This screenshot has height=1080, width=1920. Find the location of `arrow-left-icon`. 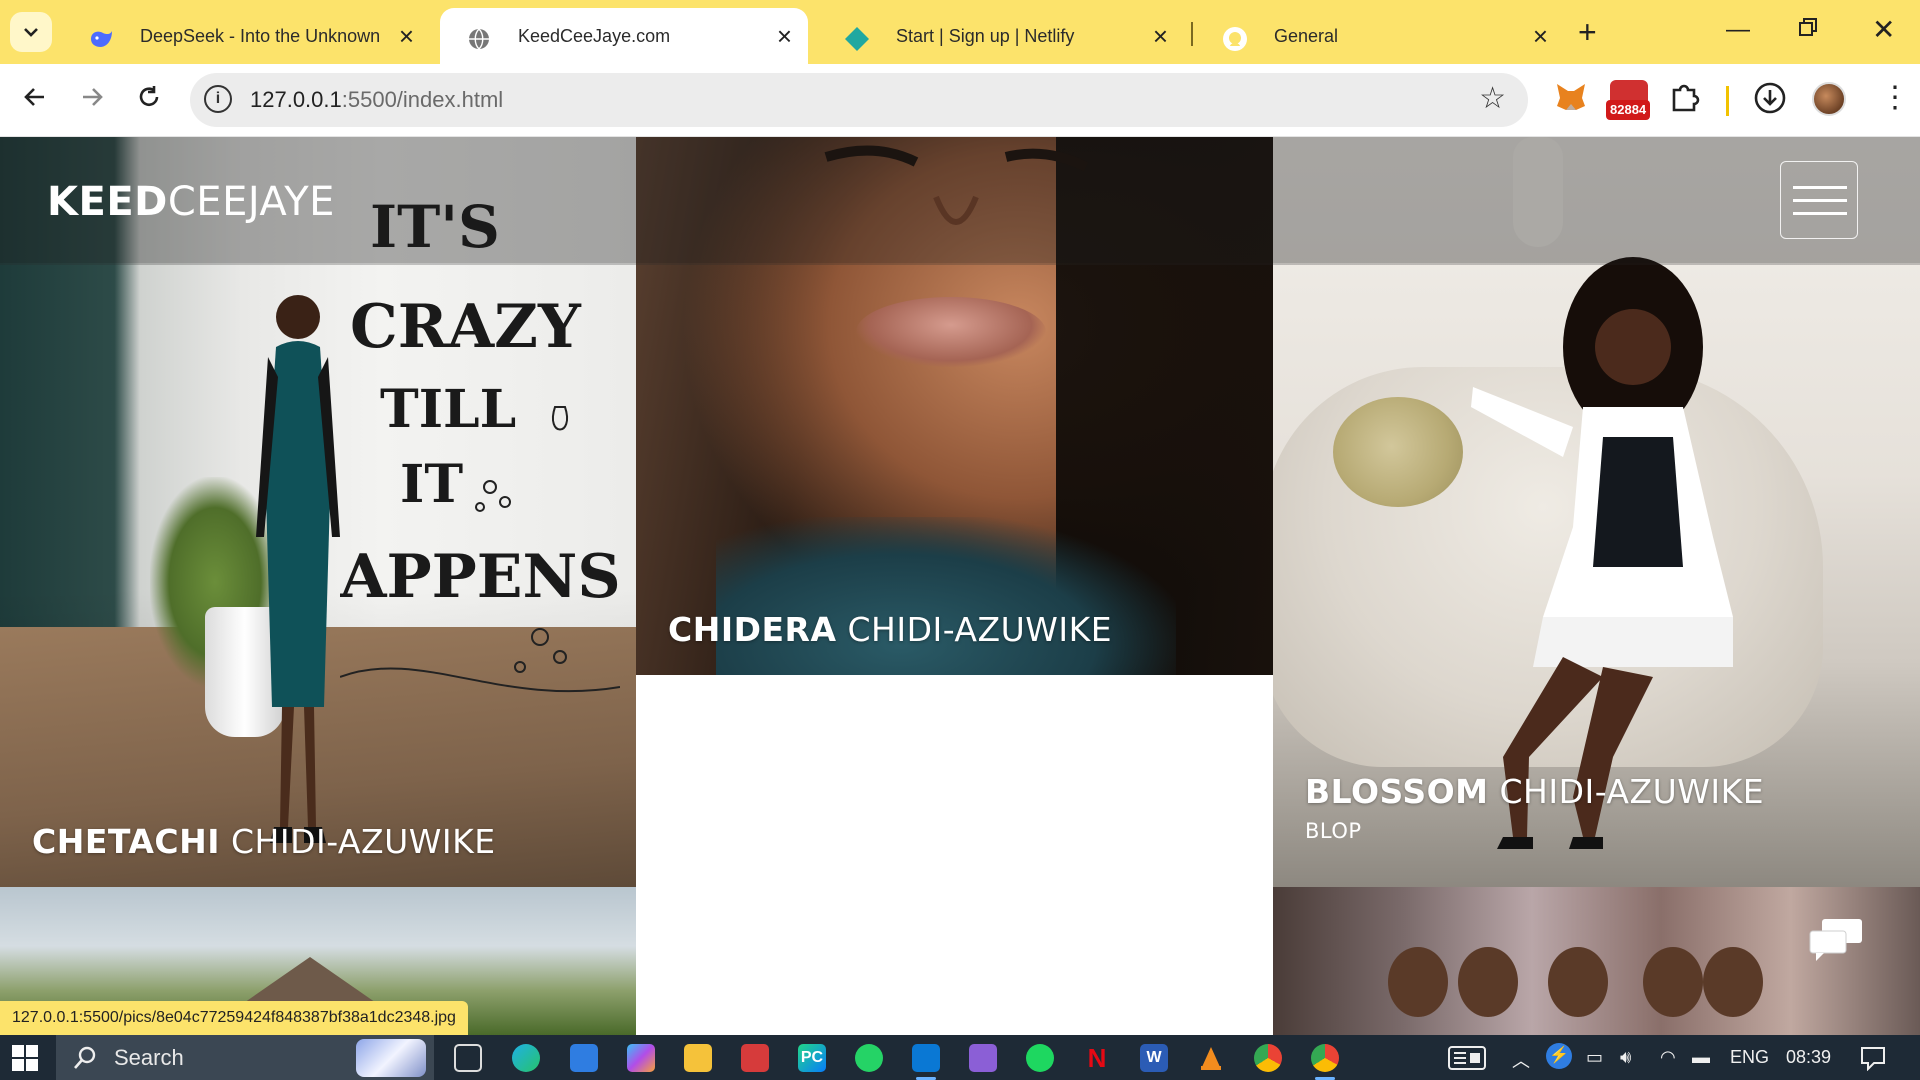

arrow-left-icon is located at coordinates (34, 97).